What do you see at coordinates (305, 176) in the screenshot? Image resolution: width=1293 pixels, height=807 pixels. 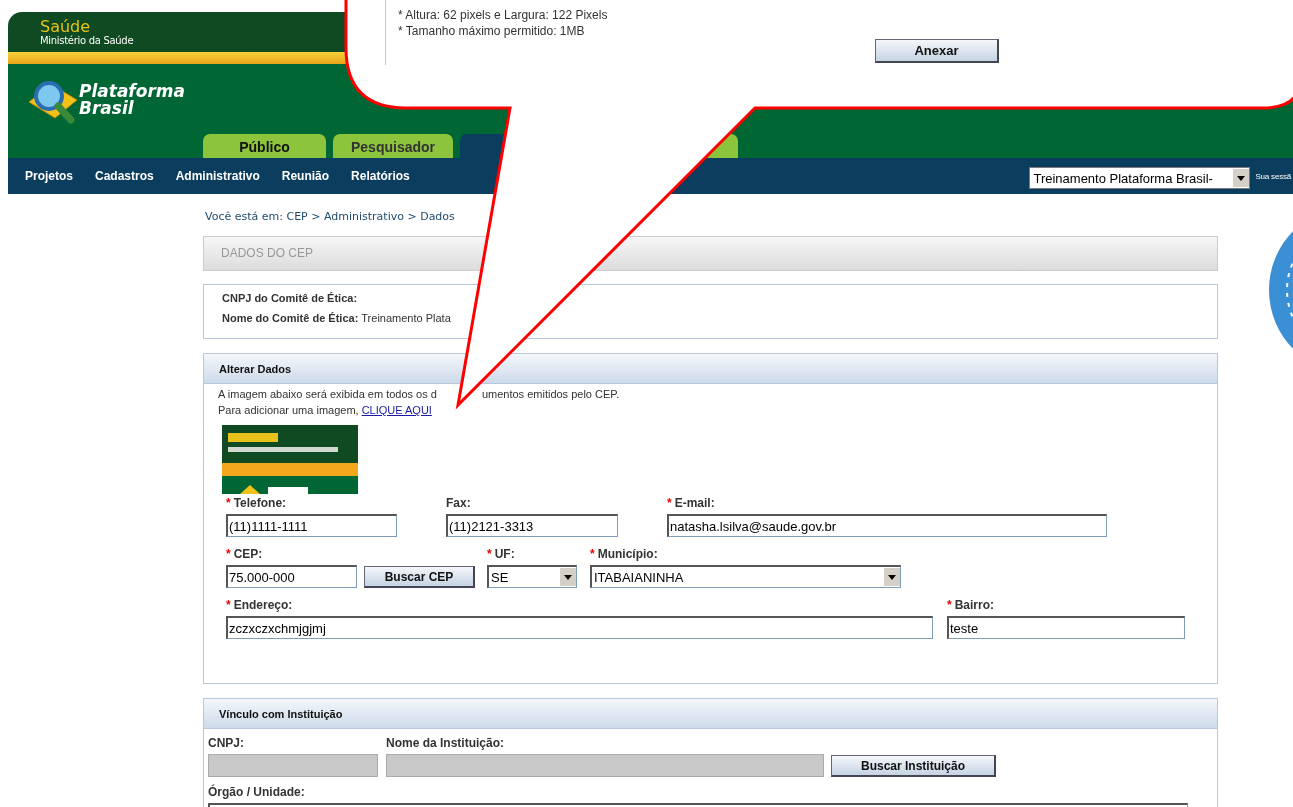 I see `menu-item: Reunião` at bounding box center [305, 176].